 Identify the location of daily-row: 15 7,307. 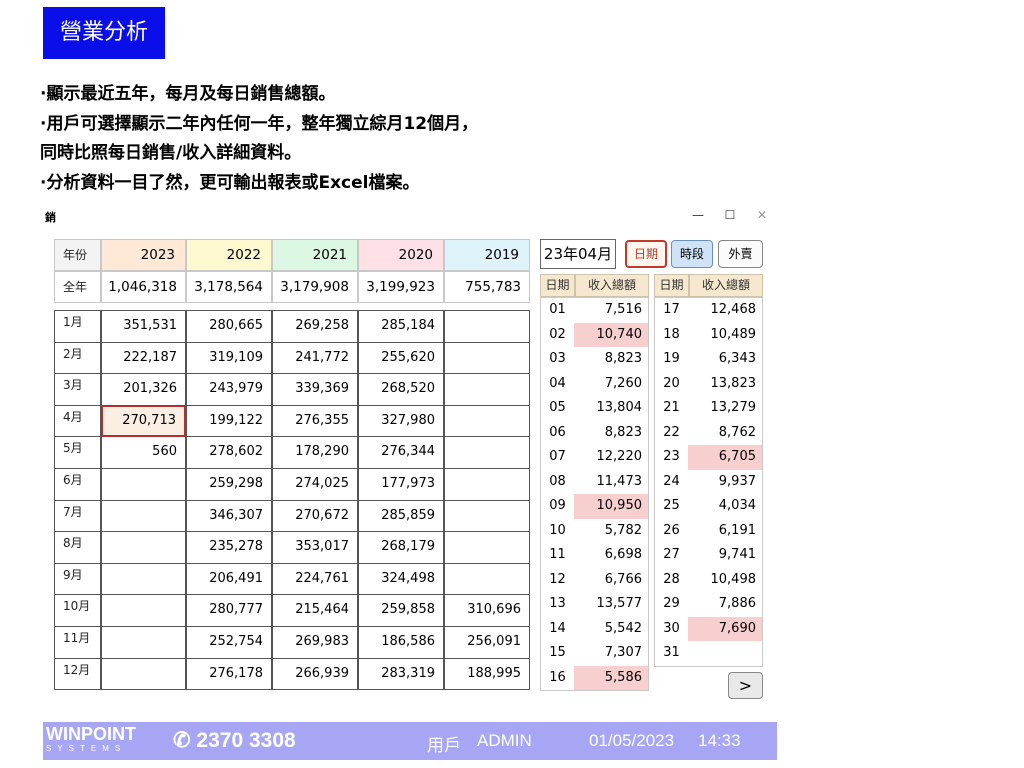
(594, 653).